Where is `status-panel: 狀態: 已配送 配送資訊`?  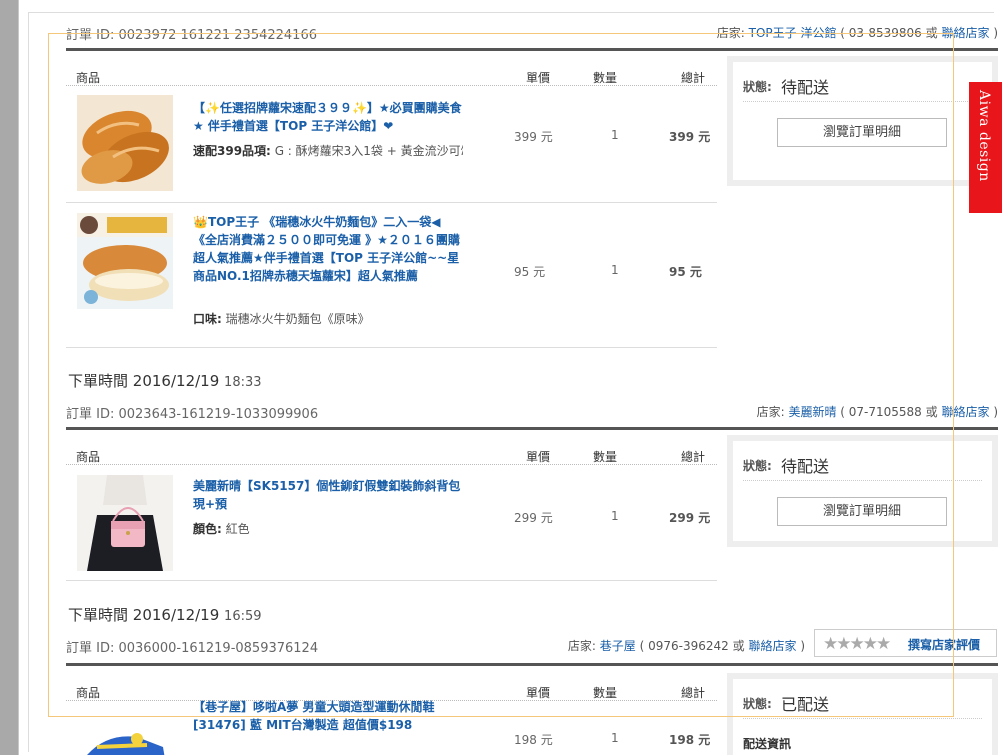
status-panel: 狀態: 已配送 配送資訊 is located at coordinates (862, 714).